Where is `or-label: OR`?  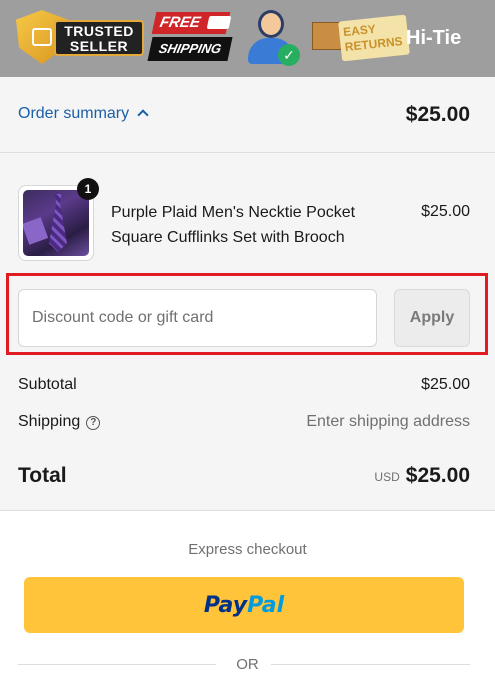 or-label: OR is located at coordinates (247, 664).